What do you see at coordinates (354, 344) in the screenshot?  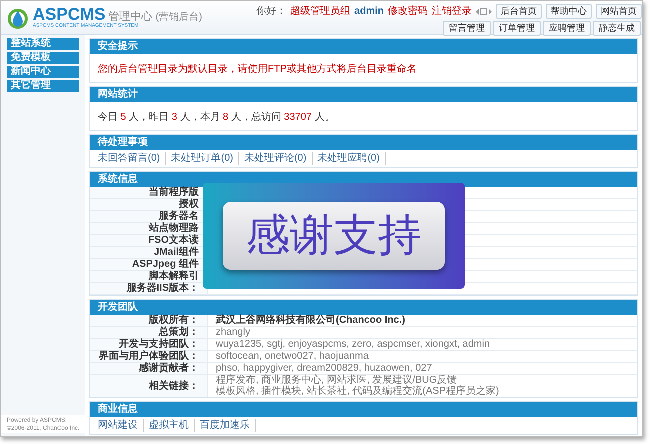 I see `row-value: wuya1235, sgtj, enjoyaspcms, zero, aspcmser, xiongxt, admin` at bounding box center [354, 344].